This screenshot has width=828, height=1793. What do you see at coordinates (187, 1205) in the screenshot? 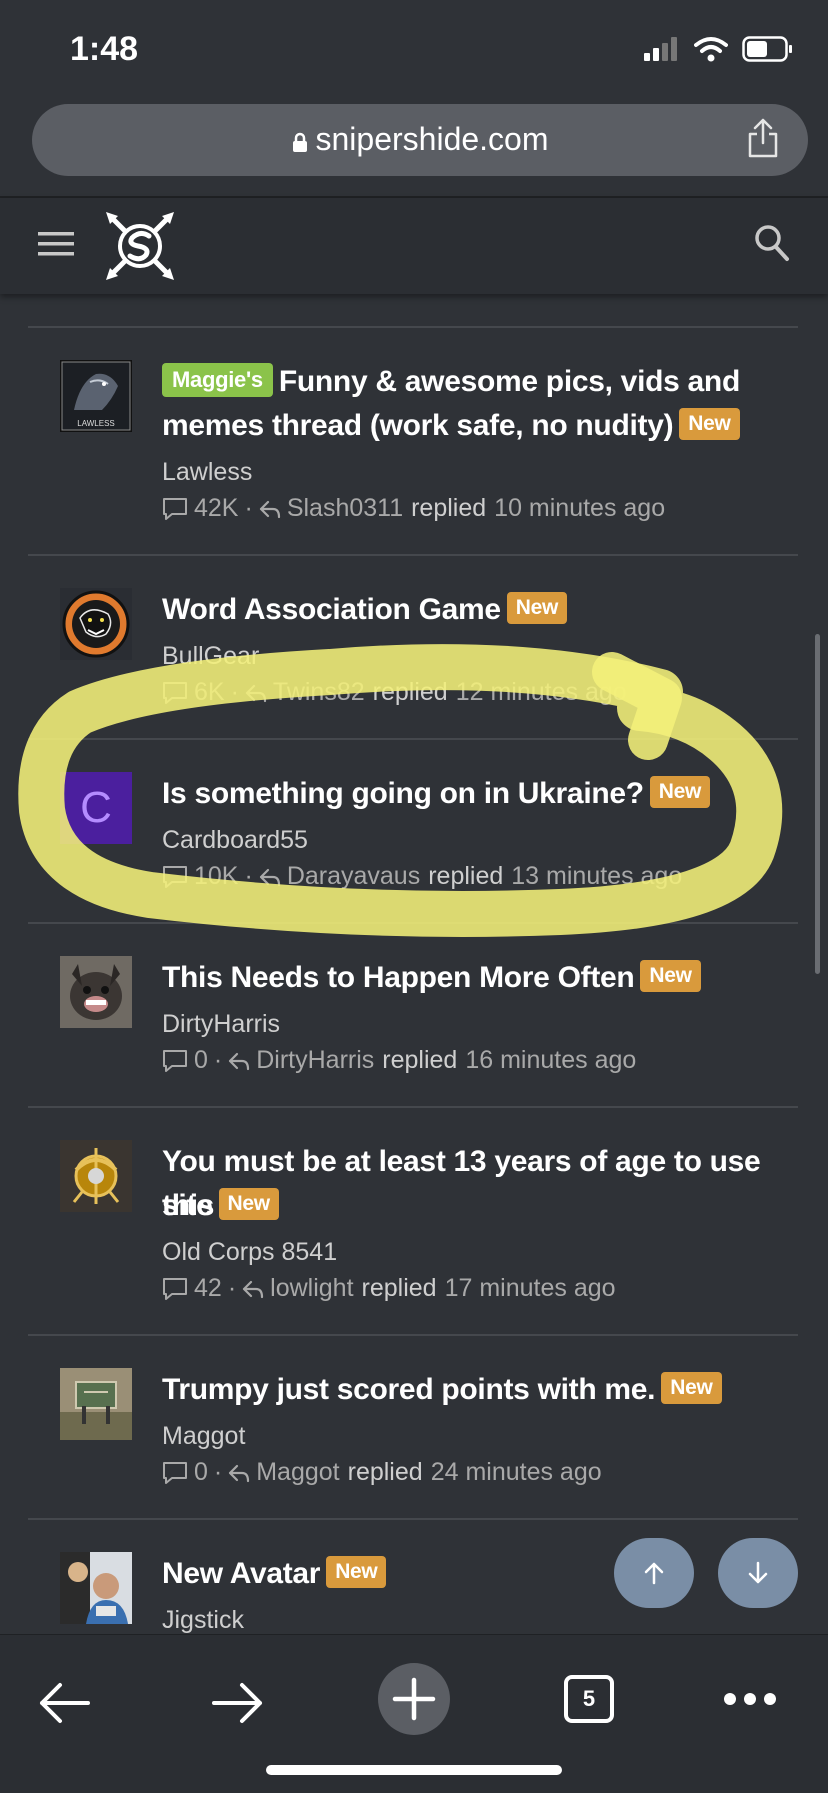
I see `thread-title-text: site` at bounding box center [187, 1205].